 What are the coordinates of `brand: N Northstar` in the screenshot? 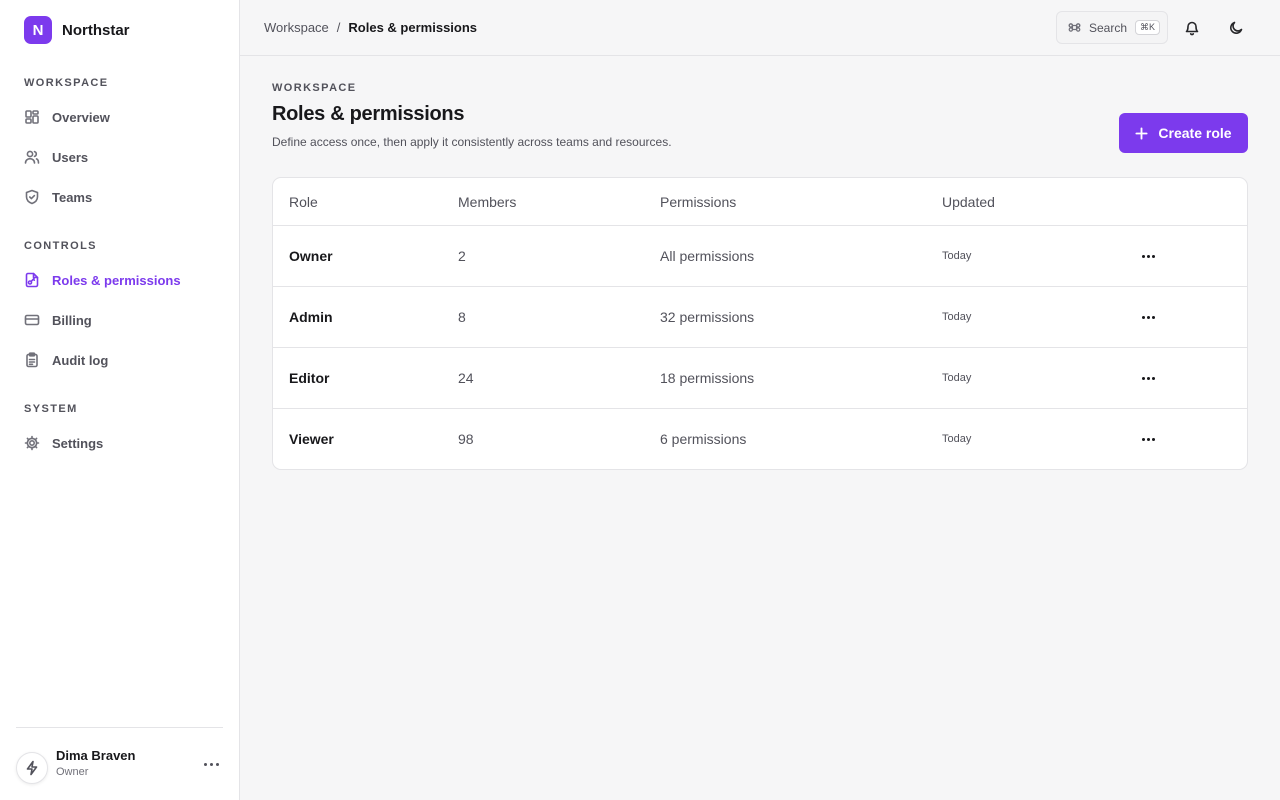 It's located at (77, 30).